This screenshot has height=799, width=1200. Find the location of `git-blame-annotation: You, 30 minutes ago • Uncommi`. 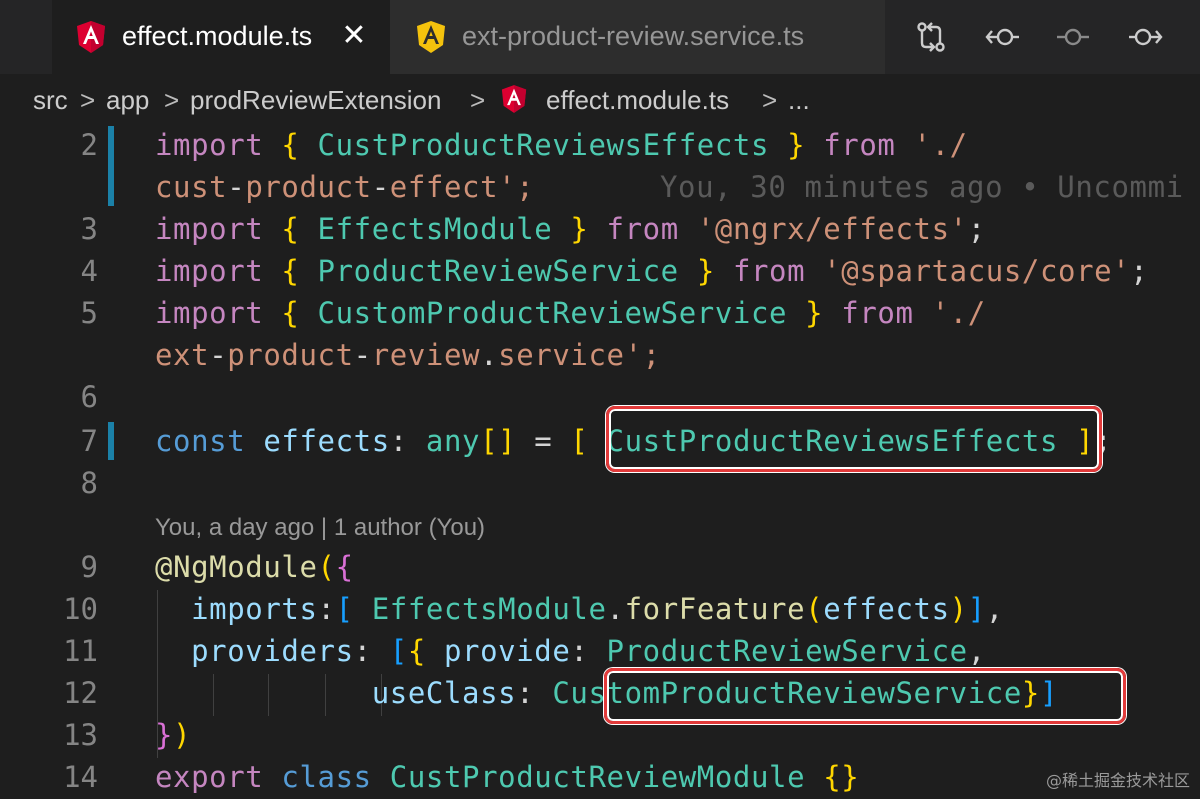

git-blame-annotation: You, 30 minutes ago • Uncommi is located at coordinates (922, 187).